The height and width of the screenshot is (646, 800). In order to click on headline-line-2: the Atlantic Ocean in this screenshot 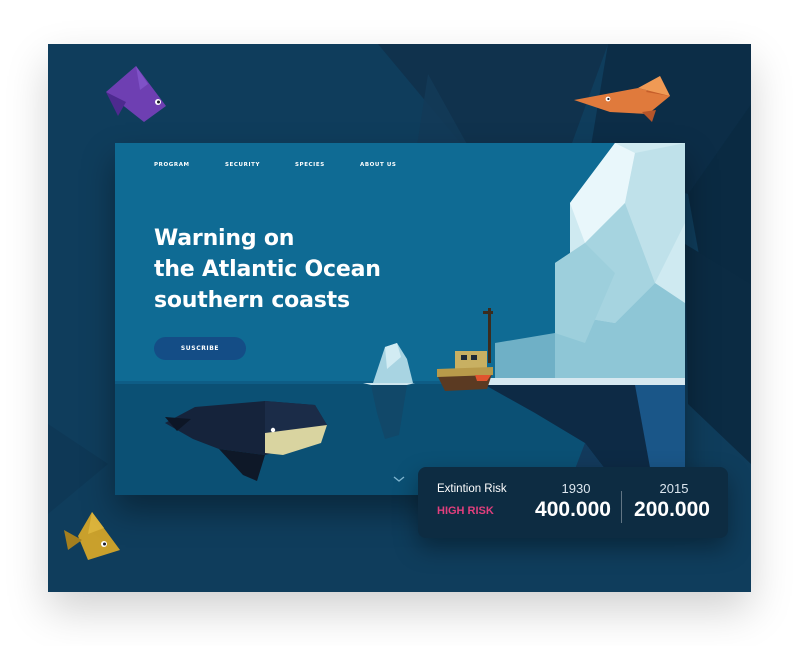, I will do `click(267, 269)`.